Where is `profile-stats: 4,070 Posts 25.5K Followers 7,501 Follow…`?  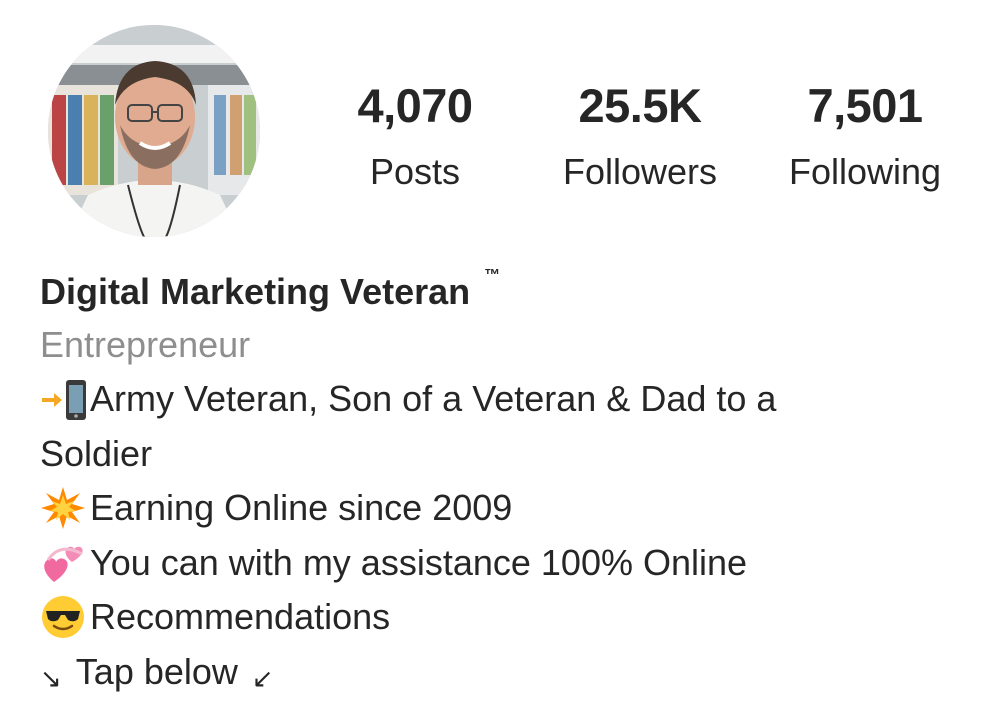
profile-stats: 4,070 Posts 25.5K Followers 7,501 Follow… is located at coordinates (645, 143).